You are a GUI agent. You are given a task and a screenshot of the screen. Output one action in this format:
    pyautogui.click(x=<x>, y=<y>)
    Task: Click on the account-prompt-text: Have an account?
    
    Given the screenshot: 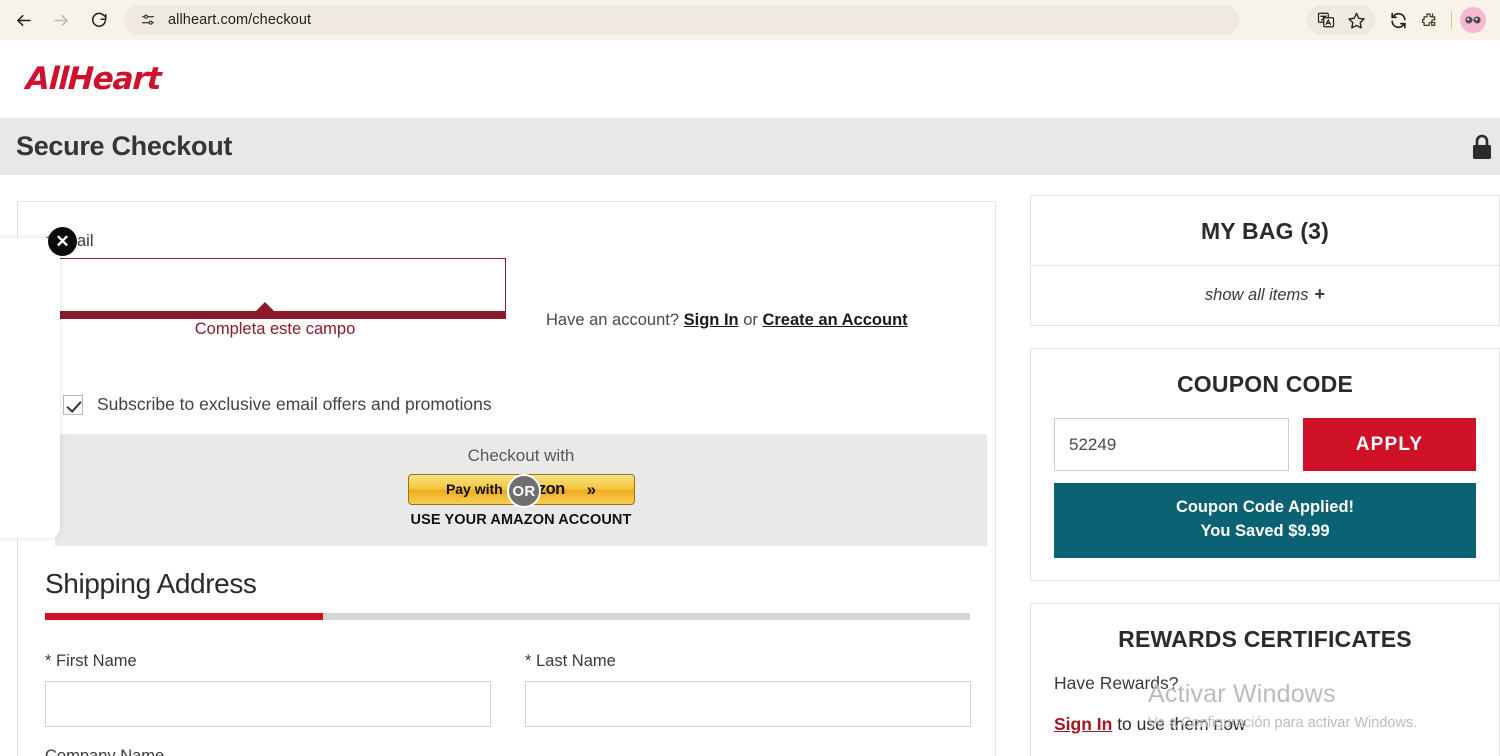 What is the action you would take?
    pyautogui.click(x=613, y=320)
    